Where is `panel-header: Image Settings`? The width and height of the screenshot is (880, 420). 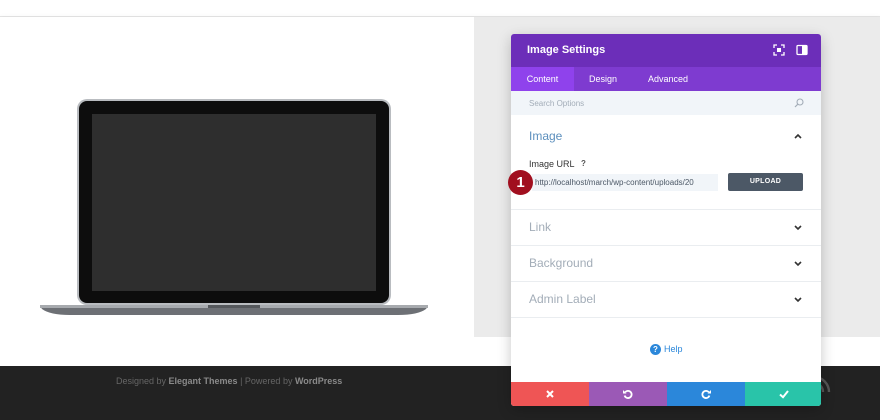
panel-header: Image Settings is located at coordinates (666, 50).